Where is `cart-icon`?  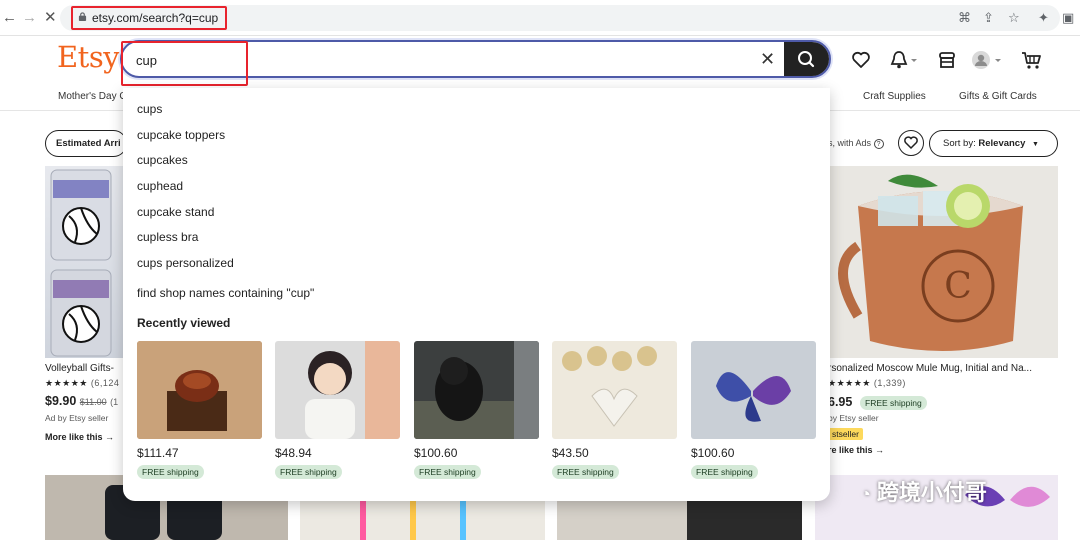 cart-icon is located at coordinates (1032, 60).